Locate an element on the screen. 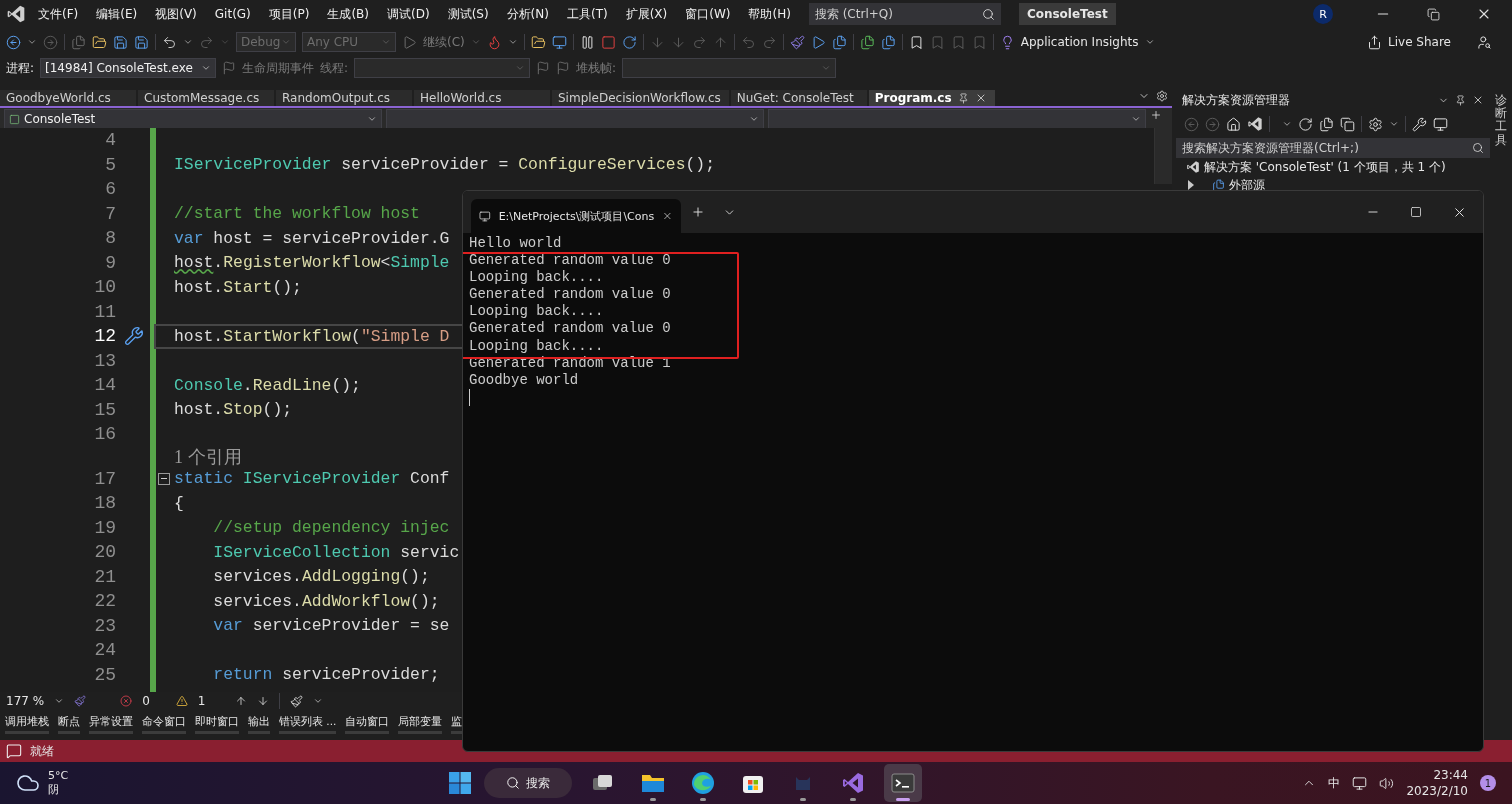  account-avatar: R is located at coordinates (1323, 14).